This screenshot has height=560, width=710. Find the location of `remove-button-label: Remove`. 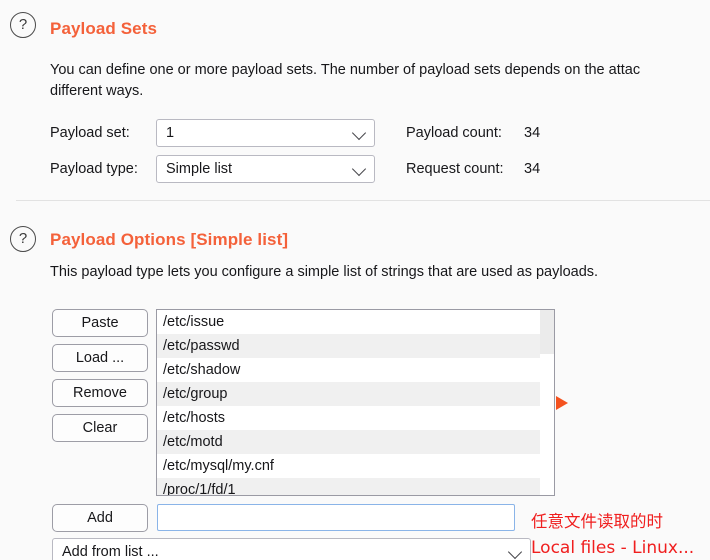

remove-button-label: Remove is located at coordinates (100, 393).